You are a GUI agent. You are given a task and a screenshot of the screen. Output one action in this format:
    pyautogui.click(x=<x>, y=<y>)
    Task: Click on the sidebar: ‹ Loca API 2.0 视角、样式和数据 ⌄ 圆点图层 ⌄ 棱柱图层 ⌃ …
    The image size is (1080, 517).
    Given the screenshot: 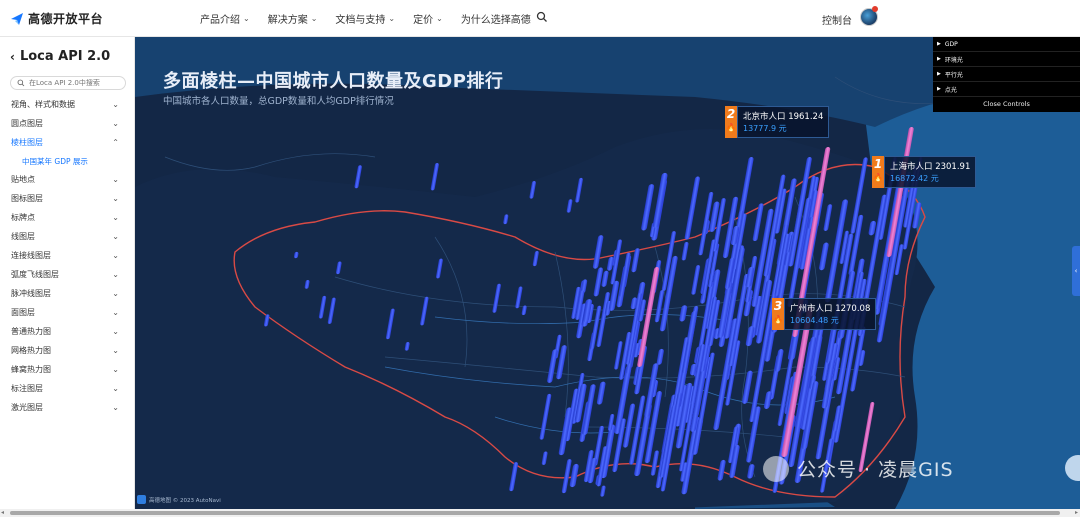 What is the action you would take?
    pyautogui.click(x=67, y=273)
    